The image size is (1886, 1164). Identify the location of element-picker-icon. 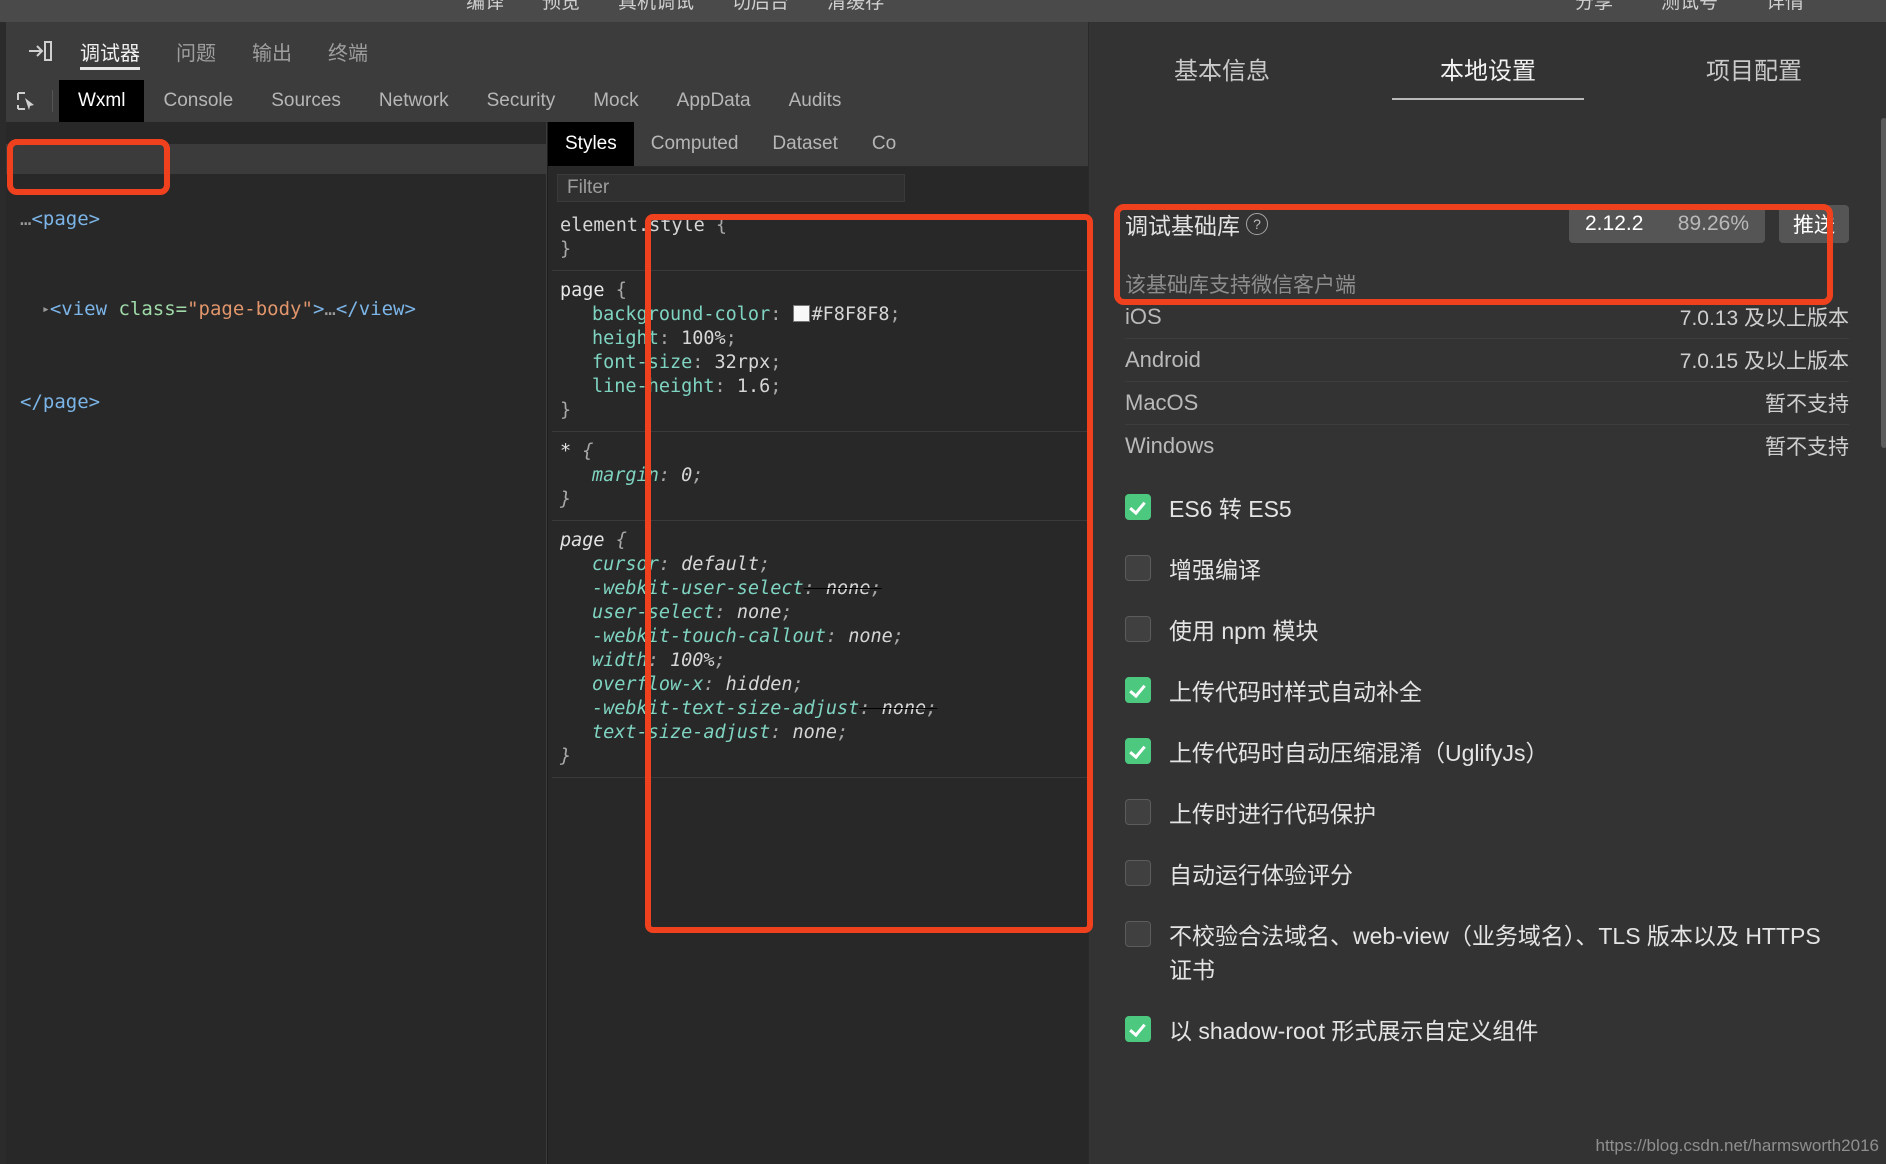
(26, 101).